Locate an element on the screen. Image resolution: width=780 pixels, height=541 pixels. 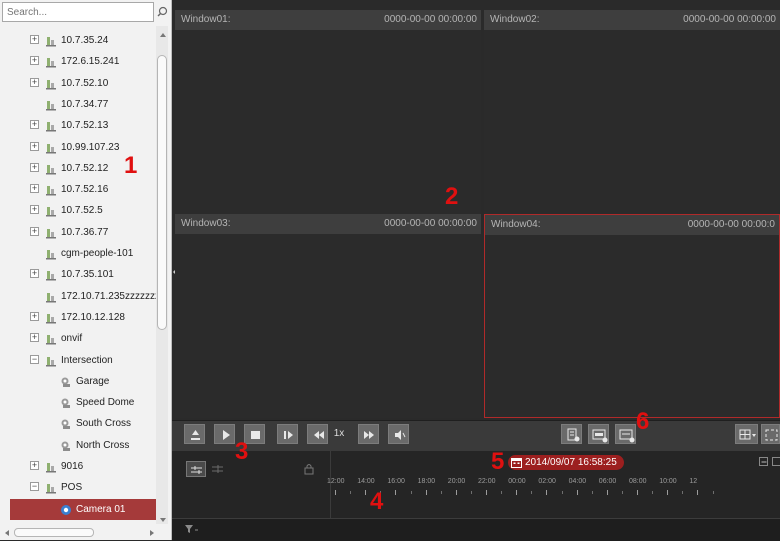
tree-item-label: 10.7.52.12 is located at coordinates (85, 168).